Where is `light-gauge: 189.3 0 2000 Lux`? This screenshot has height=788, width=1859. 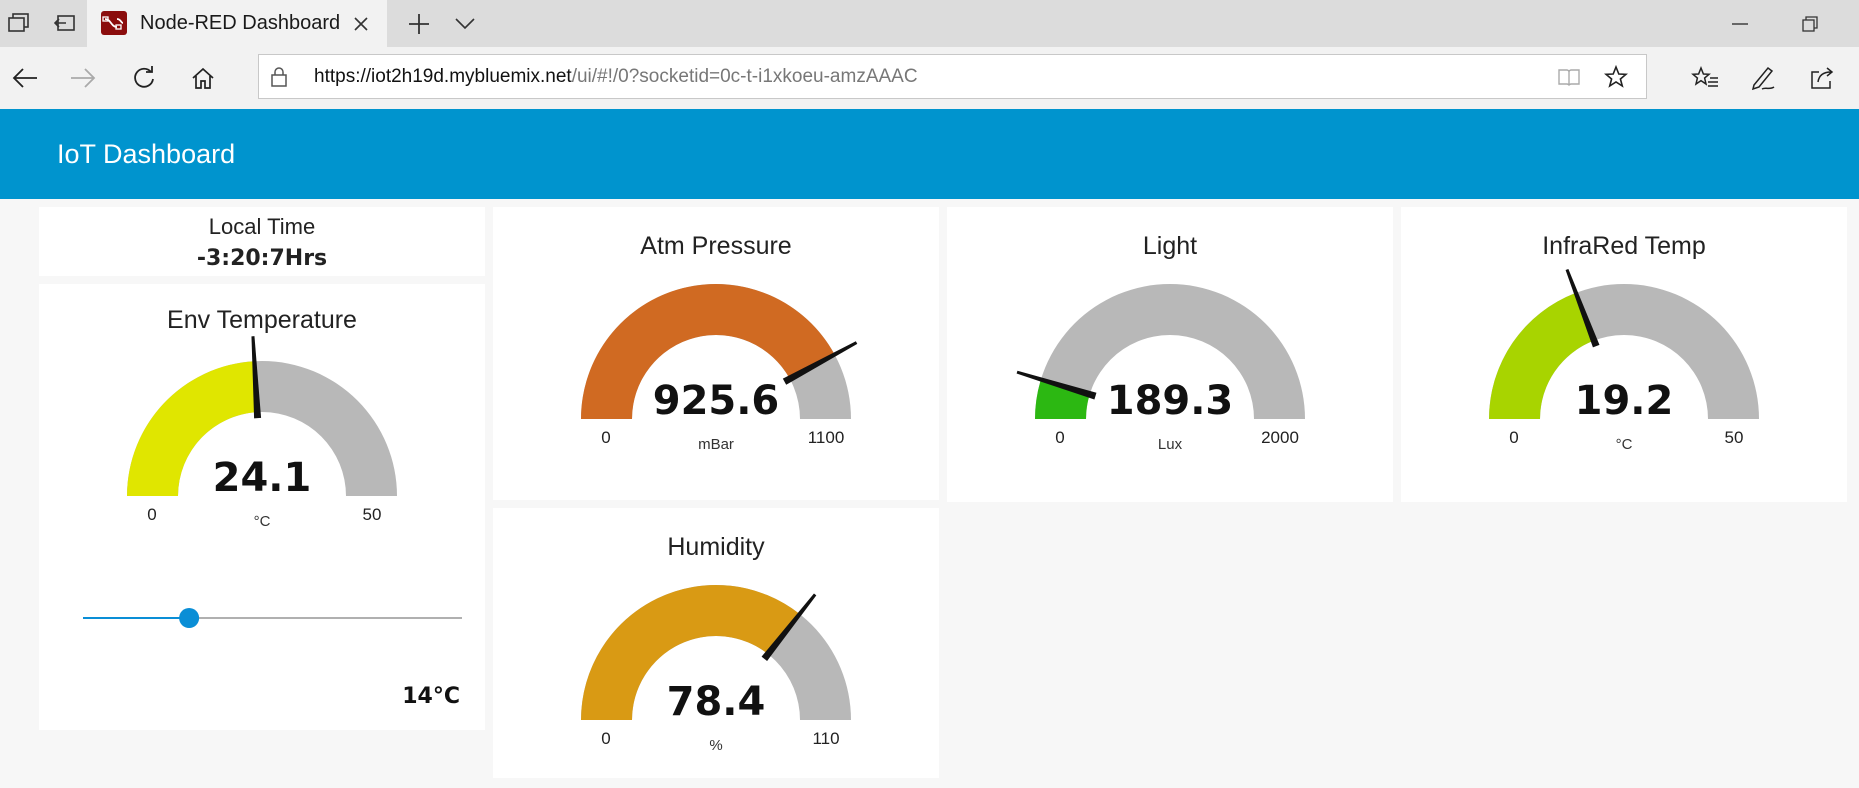
light-gauge: 189.3 0 2000 Lux is located at coordinates (1160, 368).